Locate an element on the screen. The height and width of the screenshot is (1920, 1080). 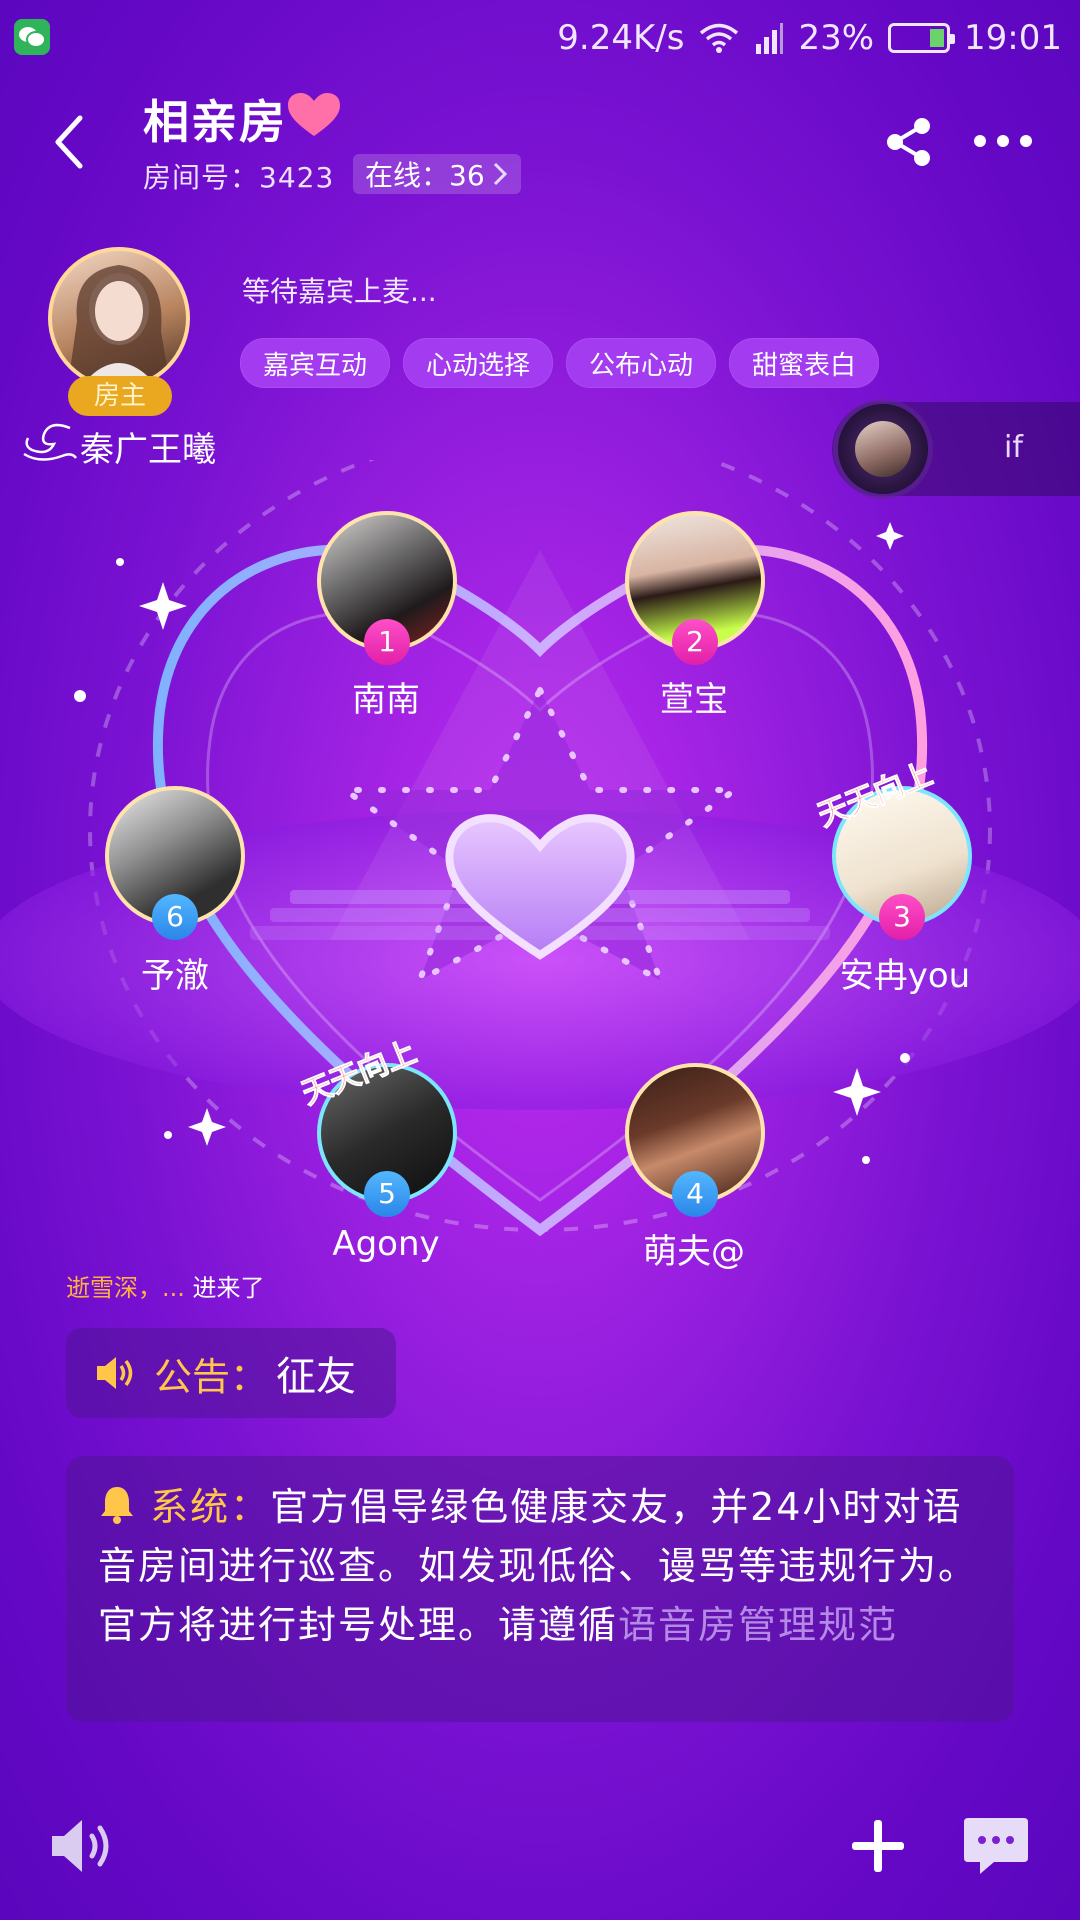
back-button is located at coordinates (71, 142).